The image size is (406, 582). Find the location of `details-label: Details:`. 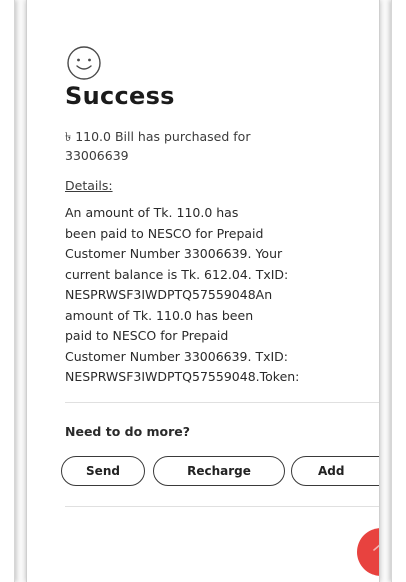

details-label: Details: is located at coordinates (89, 185).